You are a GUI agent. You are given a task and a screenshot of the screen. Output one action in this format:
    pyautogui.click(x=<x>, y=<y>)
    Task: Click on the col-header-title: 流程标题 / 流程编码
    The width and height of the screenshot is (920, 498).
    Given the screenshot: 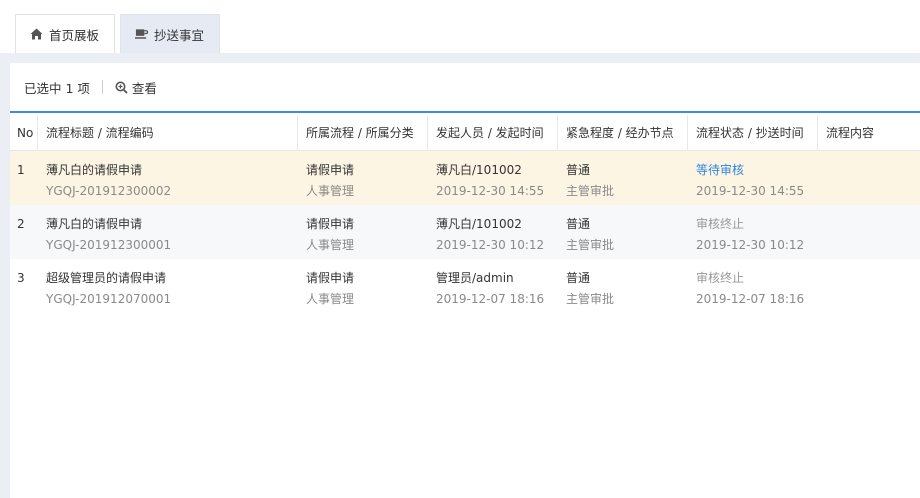 What is the action you would take?
    pyautogui.click(x=168, y=133)
    